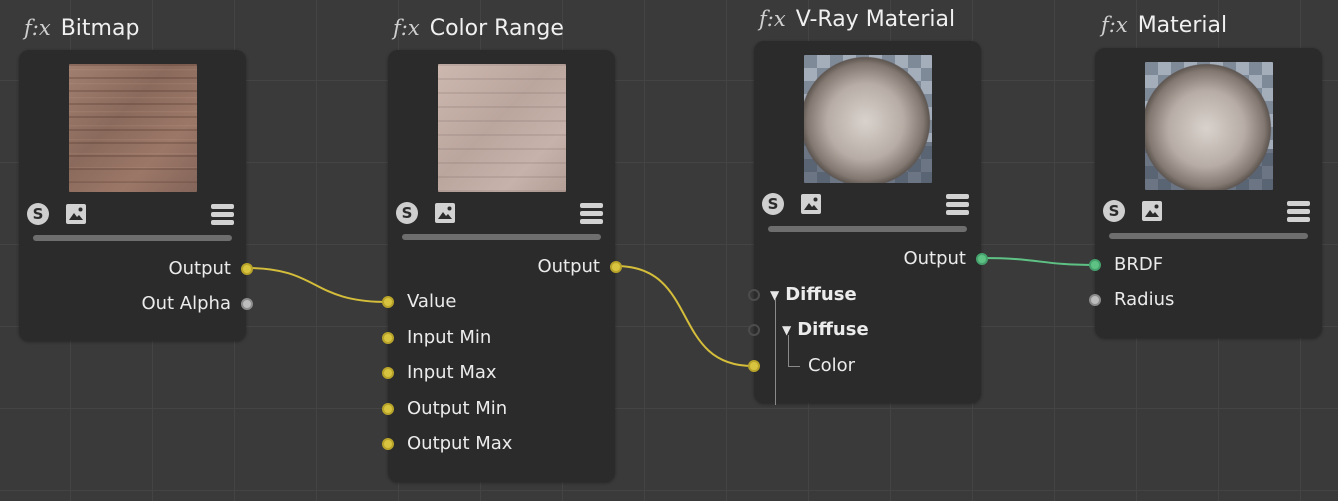 Image resolution: width=1338 pixels, height=501 pixels. Describe the element at coordinates (457, 408) in the screenshot. I see `port-label: Output Min` at that location.